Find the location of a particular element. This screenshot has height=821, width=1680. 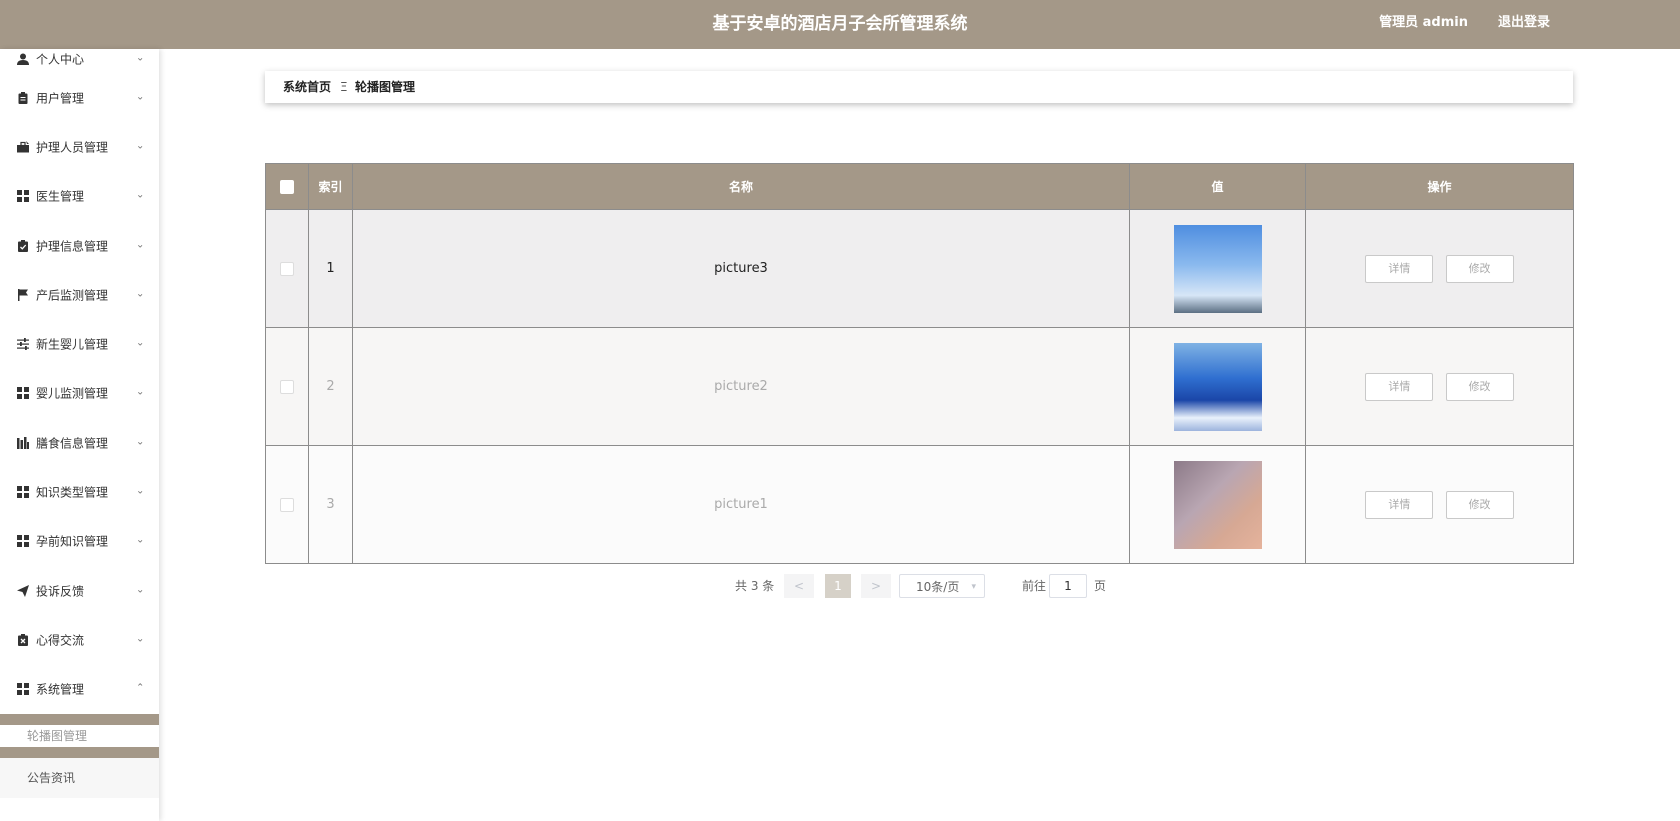

column-header-name: 名称 is located at coordinates (741, 186).